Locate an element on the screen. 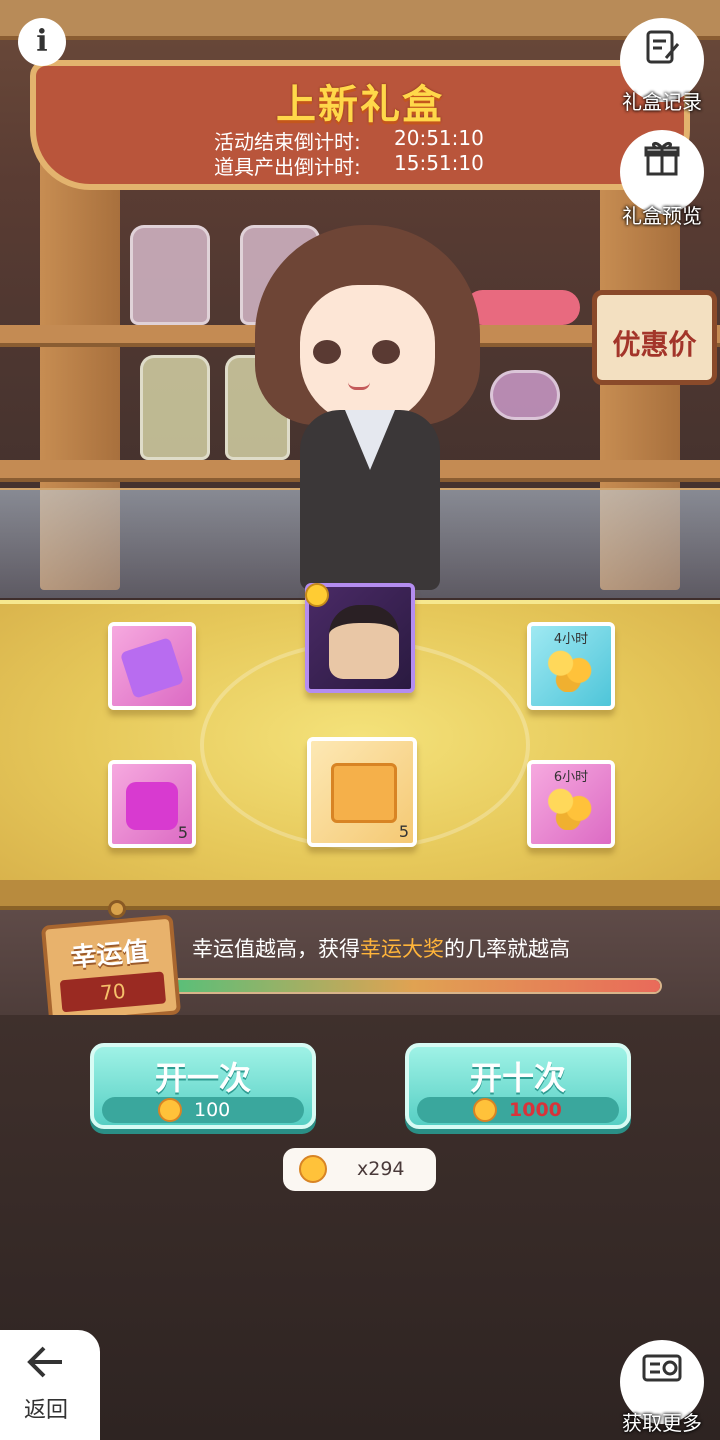 The image size is (720, 1440). get-more-label: 获取更多 is located at coordinates (662, 1423).